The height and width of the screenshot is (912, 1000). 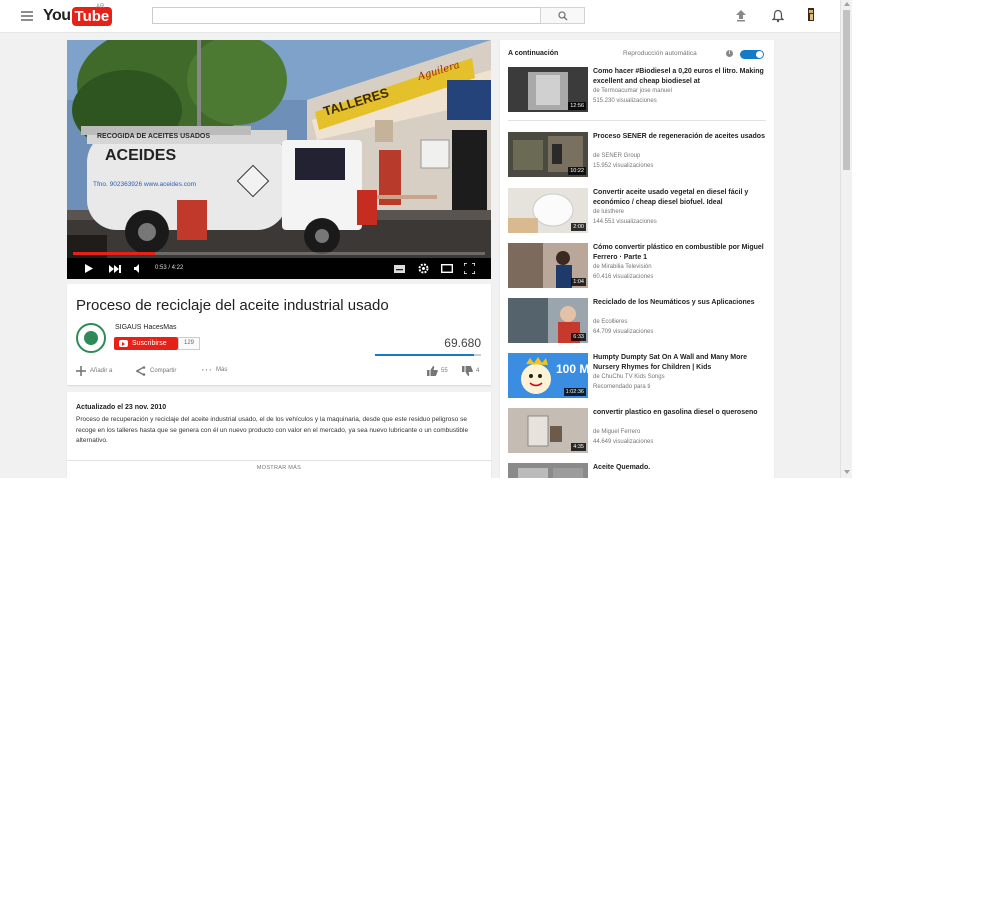 What do you see at coordinates (811, 15) in the screenshot?
I see `account-avatar` at bounding box center [811, 15].